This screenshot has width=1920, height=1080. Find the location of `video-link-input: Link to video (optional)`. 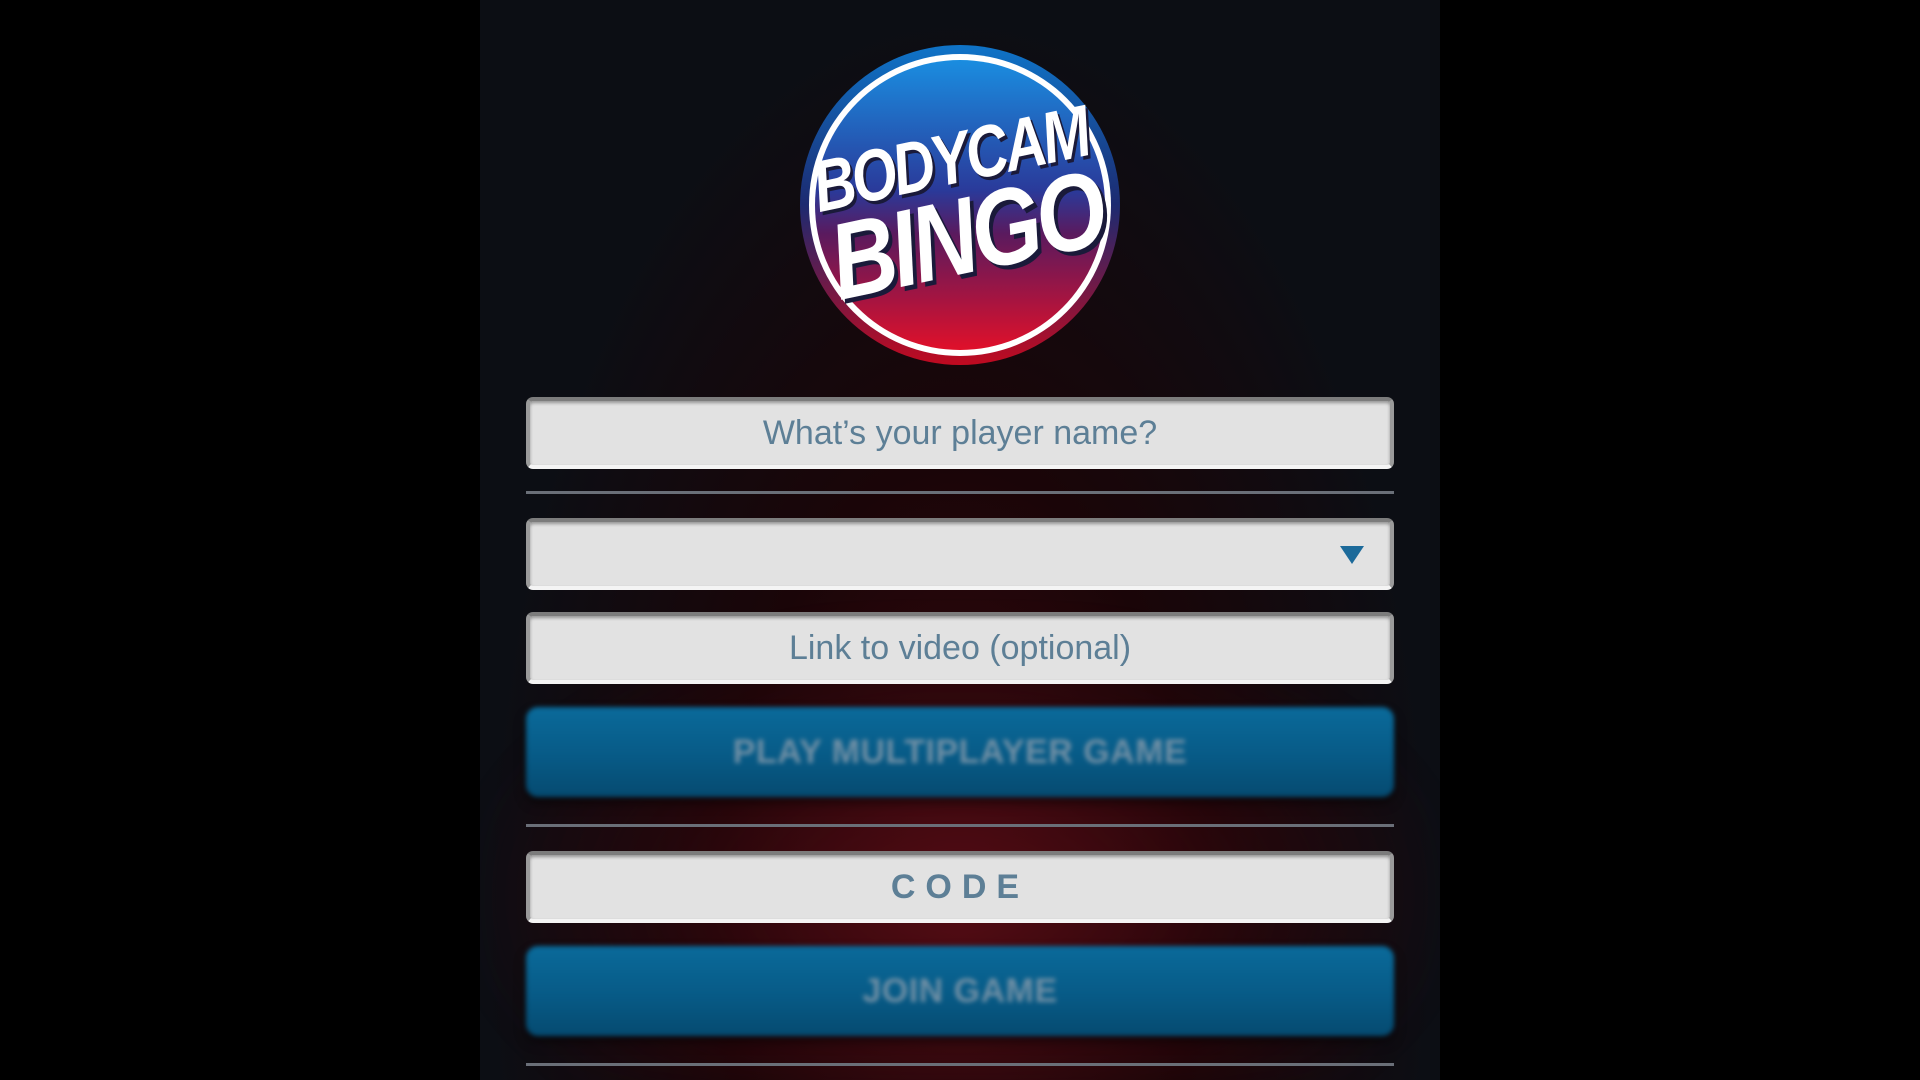

video-link-input: Link to video (optional) is located at coordinates (960, 648).